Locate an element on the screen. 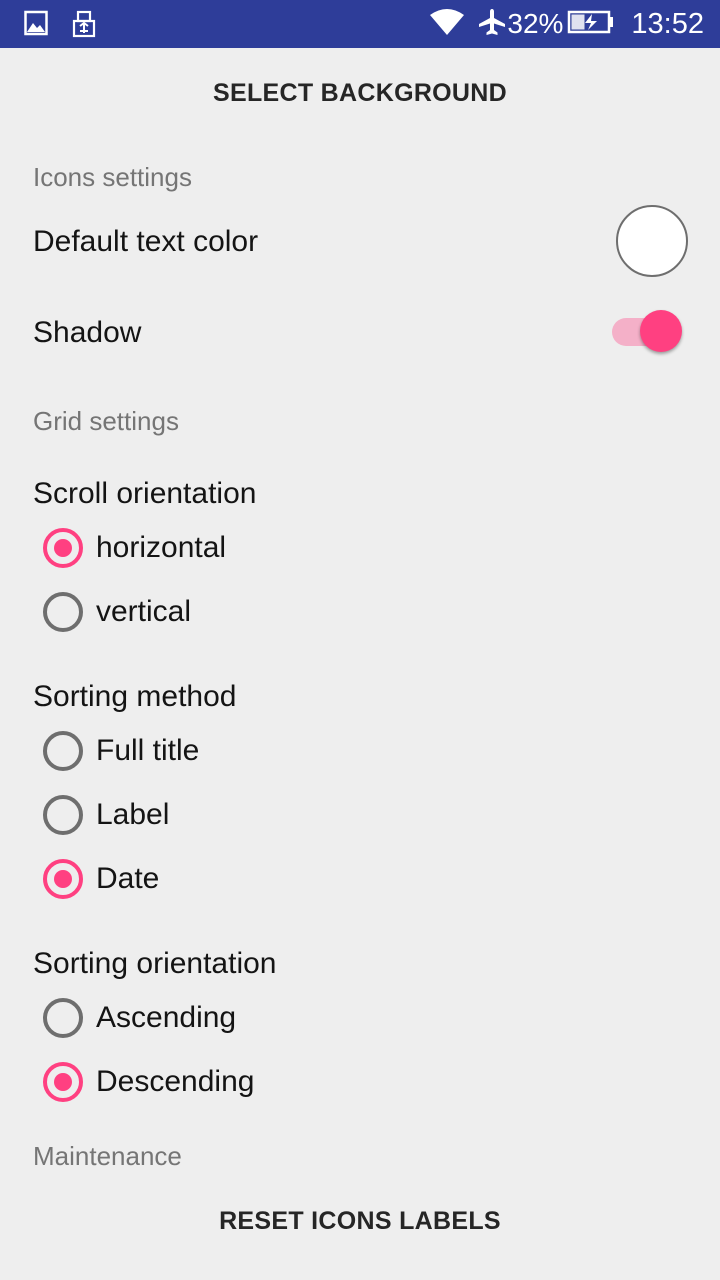  battery-charging-icon is located at coordinates (591, 24).